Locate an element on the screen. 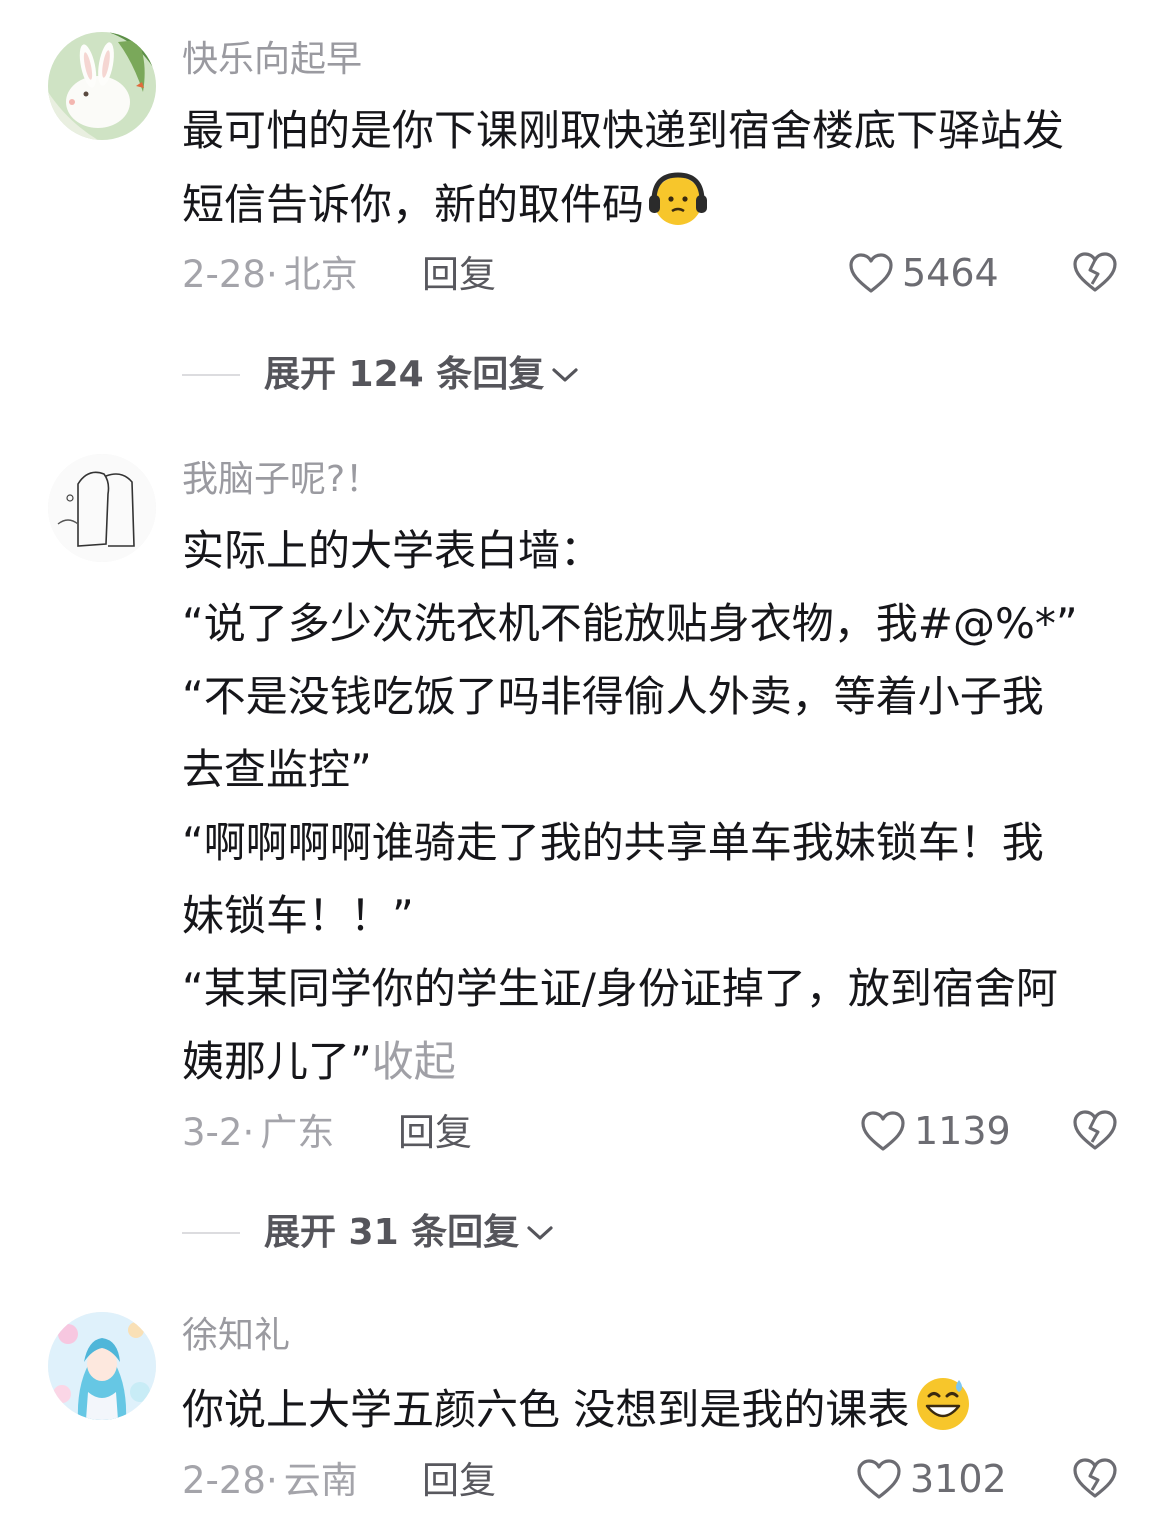 Image resolution: width=1170 pixels, height=1526 pixels. comment-line: 姨那儿了”收起 is located at coordinates (652, 1061).